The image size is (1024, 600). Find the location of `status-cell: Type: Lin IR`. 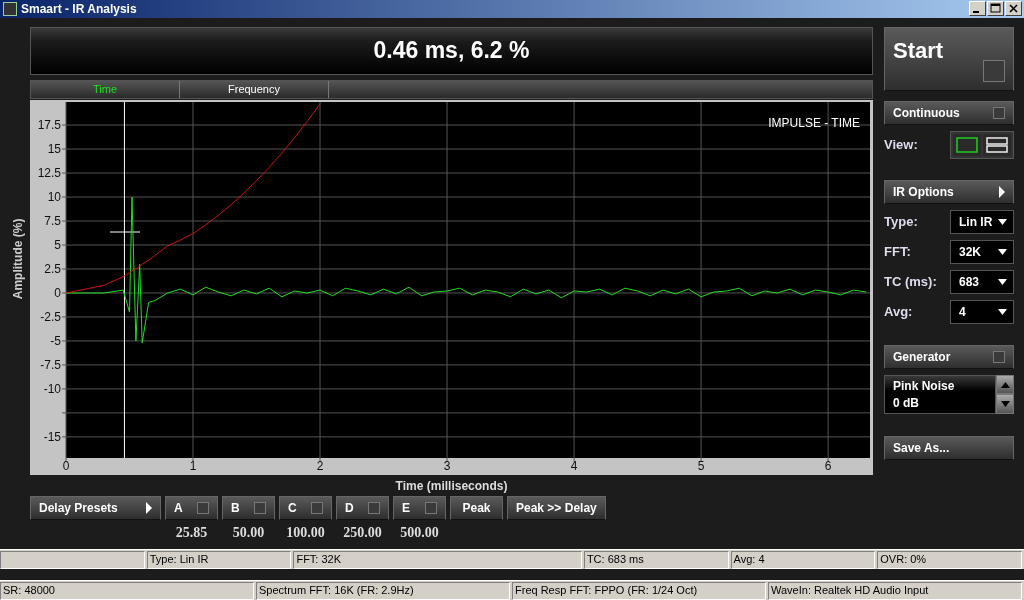

status-cell: Type: Lin IR is located at coordinates (219, 560).